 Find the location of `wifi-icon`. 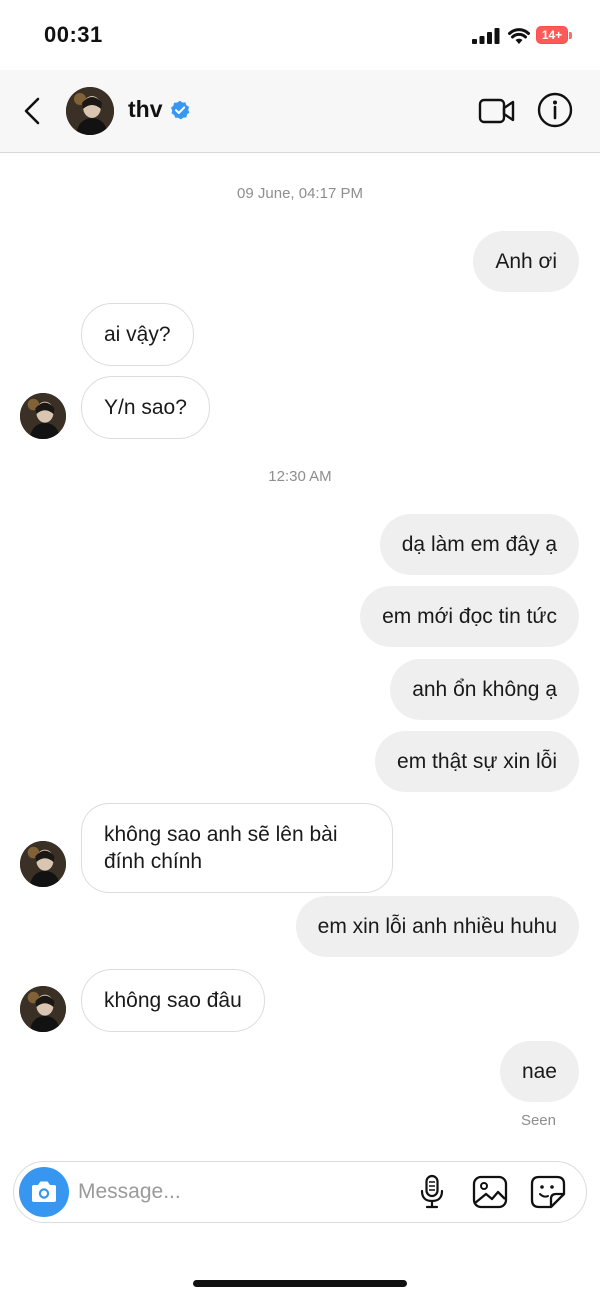

wifi-icon is located at coordinates (519, 36).